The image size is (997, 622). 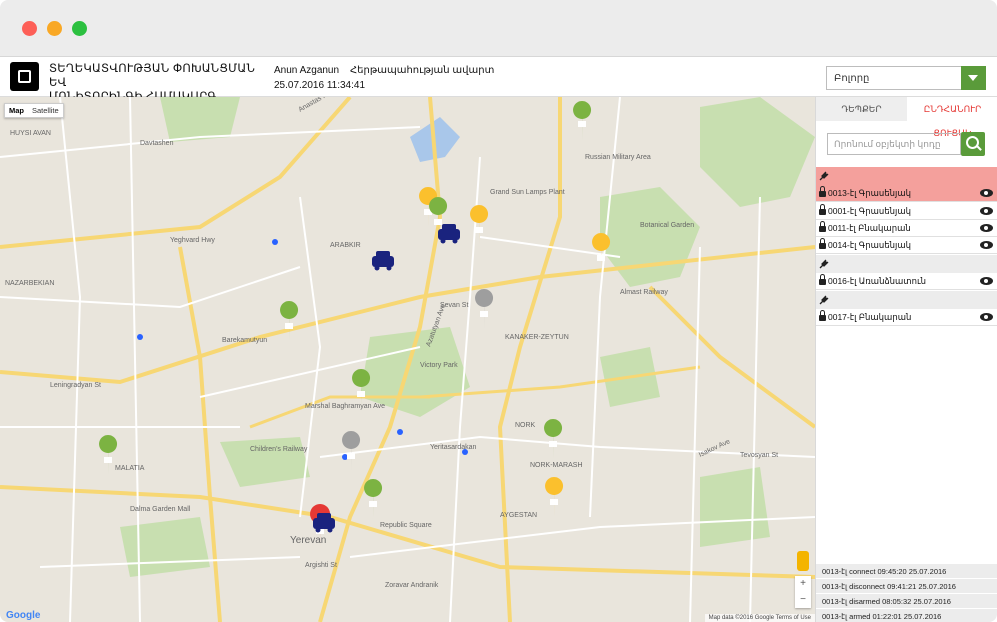 I want to click on map-label-baghramyan: Marshal Baghramyan Ave, so click(x=345, y=406).